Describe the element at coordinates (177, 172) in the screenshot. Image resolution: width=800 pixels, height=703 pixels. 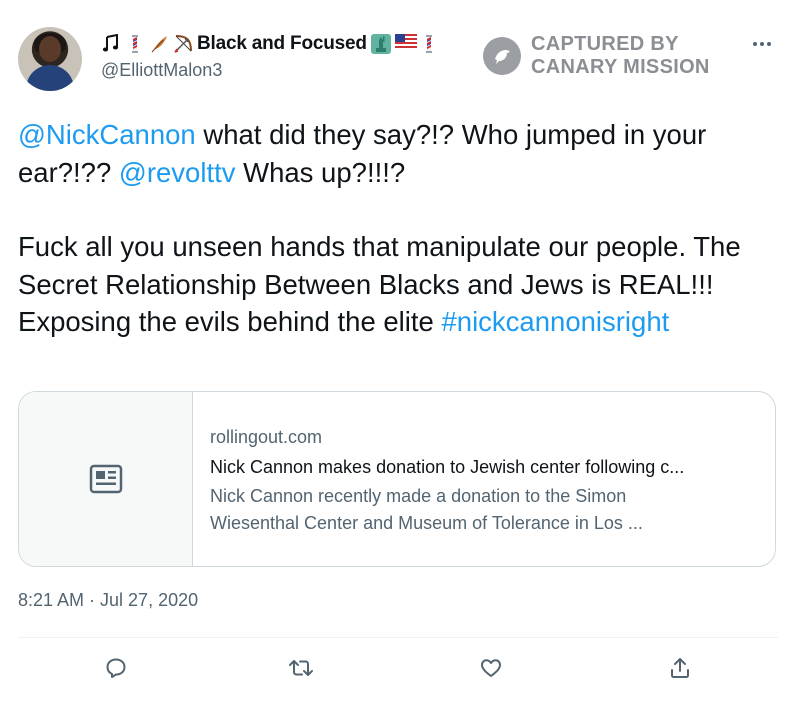
I see `mention-link: @revolttv` at that location.